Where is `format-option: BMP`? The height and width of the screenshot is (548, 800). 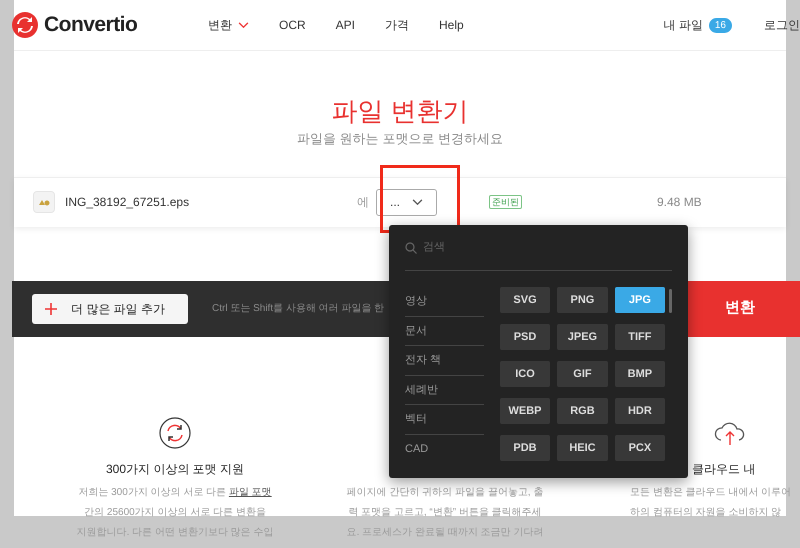
format-option: BMP is located at coordinates (640, 374).